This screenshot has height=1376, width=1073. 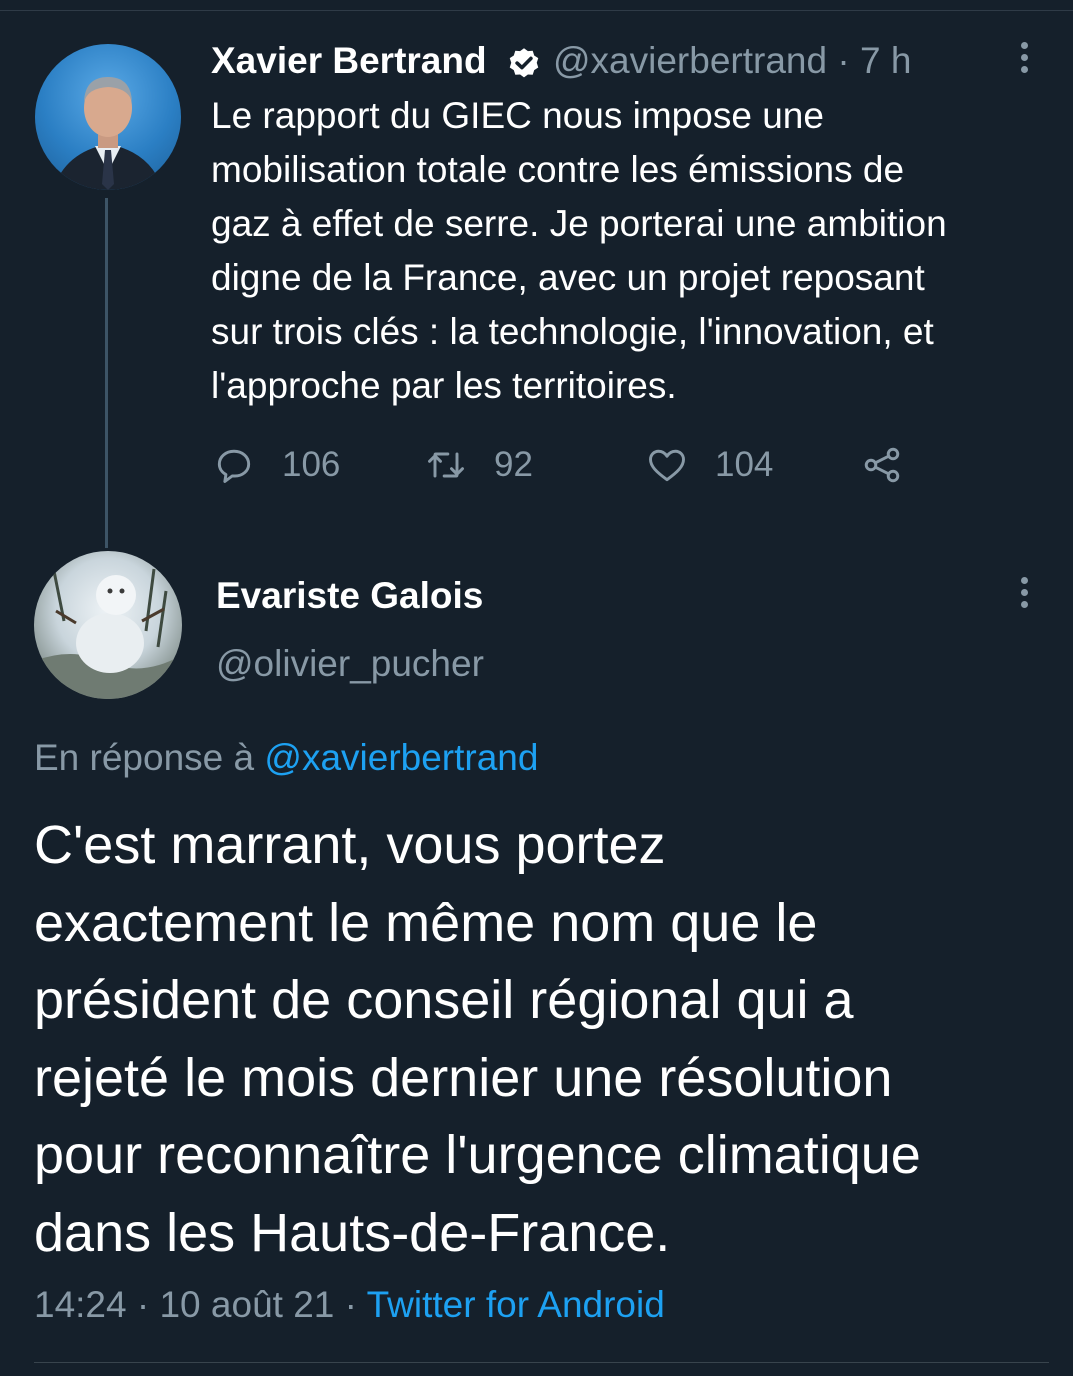 What do you see at coordinates (524, 63) in the screenshot?
I see `verified-badge-icon` at bounding box center [524, 63].